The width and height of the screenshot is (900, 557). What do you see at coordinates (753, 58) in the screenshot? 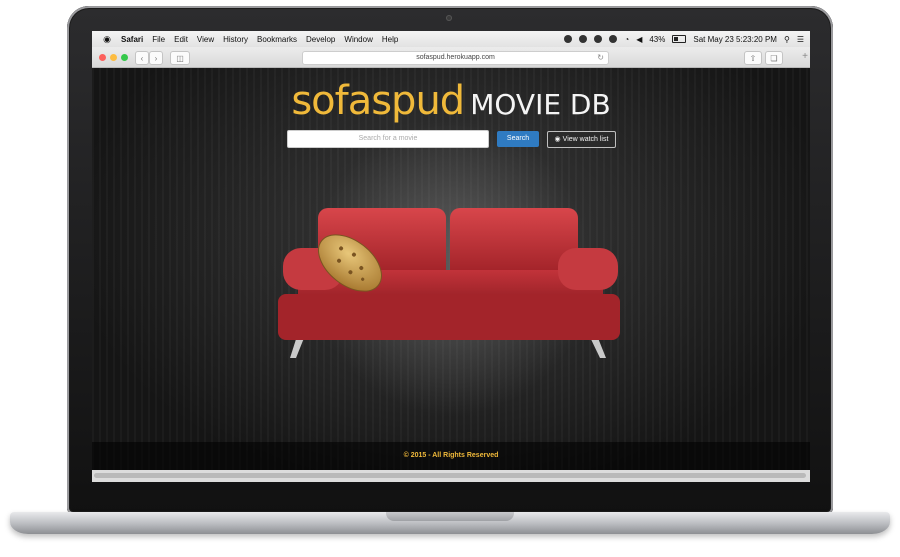
I see `share-icon: ⇧` at bounding box center [753, 58].